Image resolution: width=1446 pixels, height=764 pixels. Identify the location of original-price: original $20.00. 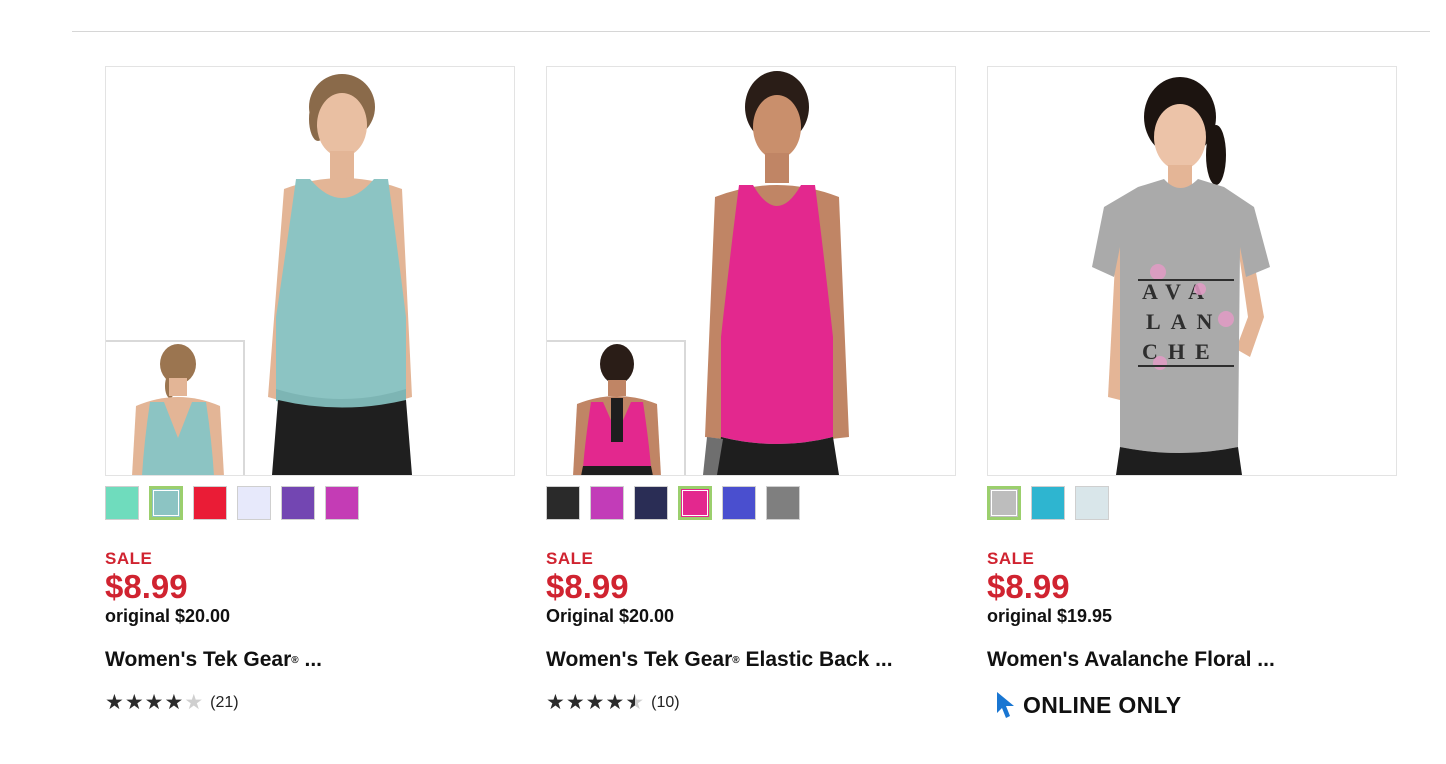
(168, 616).